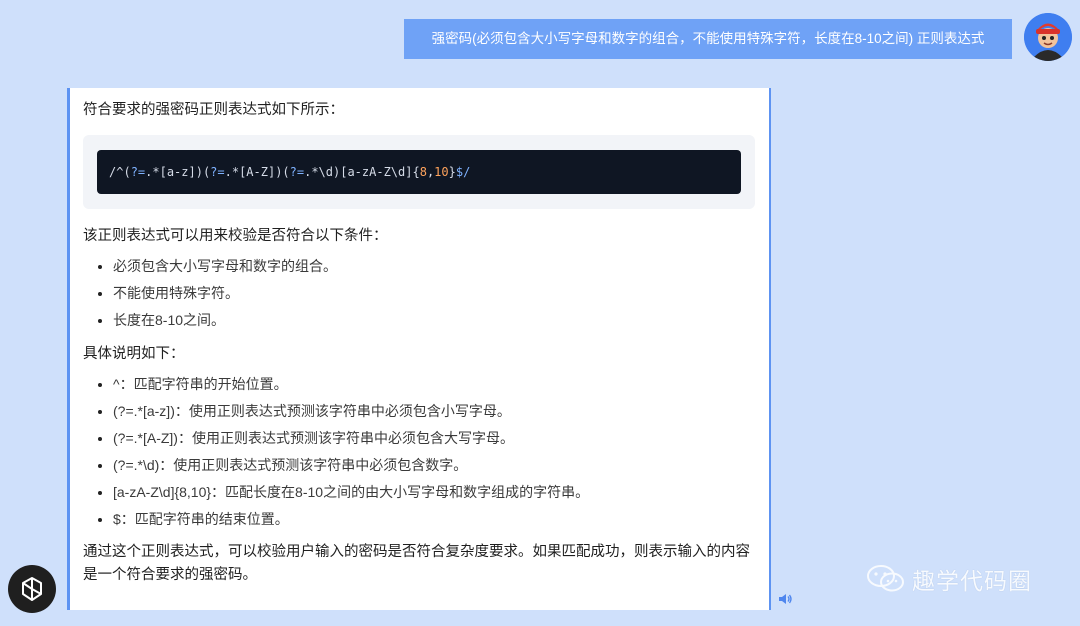 The image size is (1080, 626). I want to click on list-item: (?=.*[a-z])：使用正则表达式预测该字符串中必须包含小写字母。, so click(434, 411).